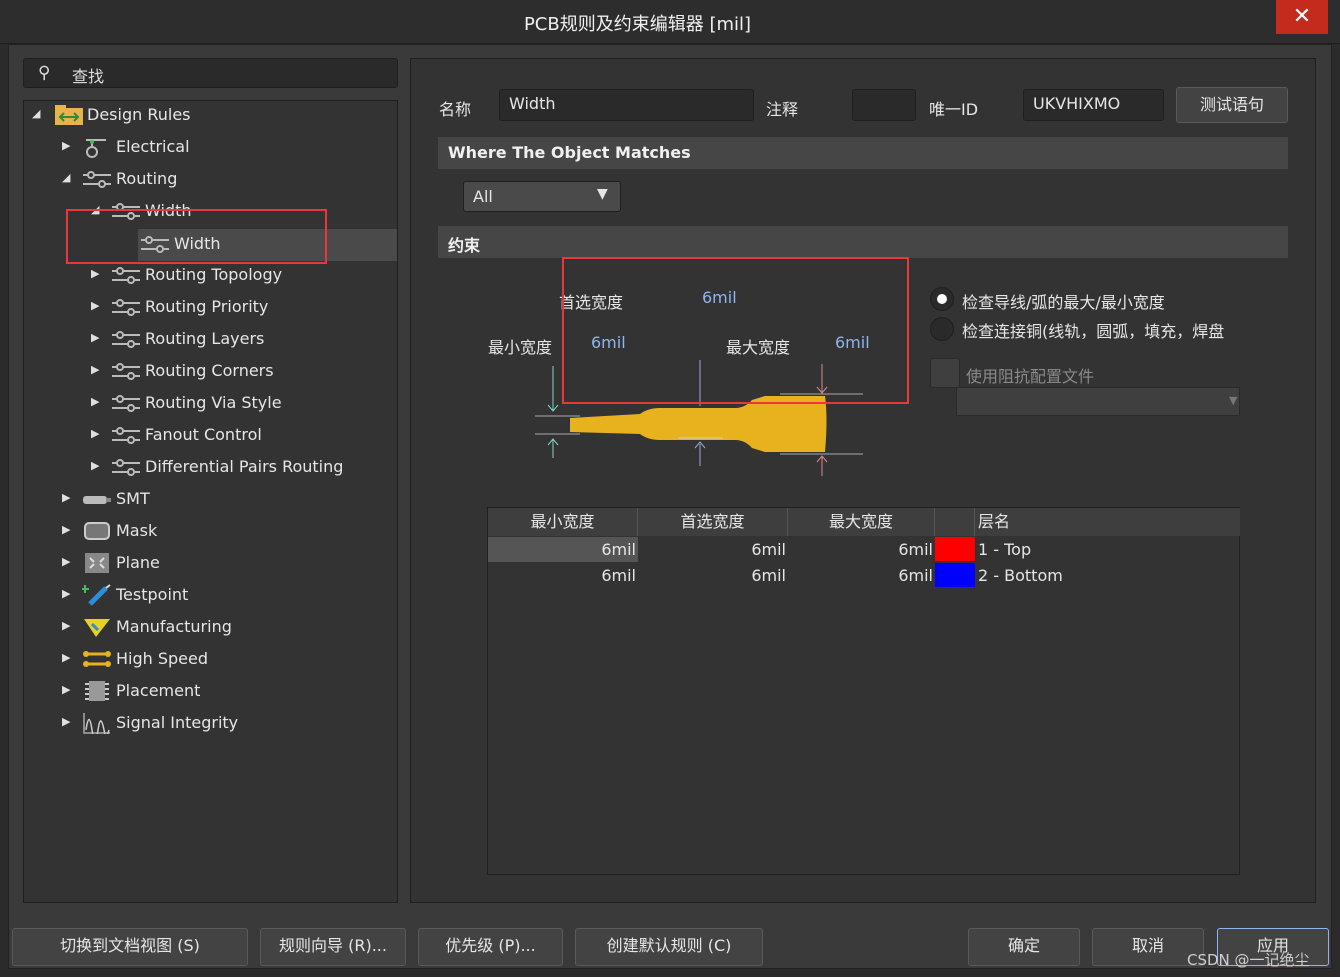 Image resolution: width=1340 pixels, height=977 pixels. Describe the element at coordinates (213, 402) in the screenshot. I see `tree-item-label: Routing Via Style` at that location.